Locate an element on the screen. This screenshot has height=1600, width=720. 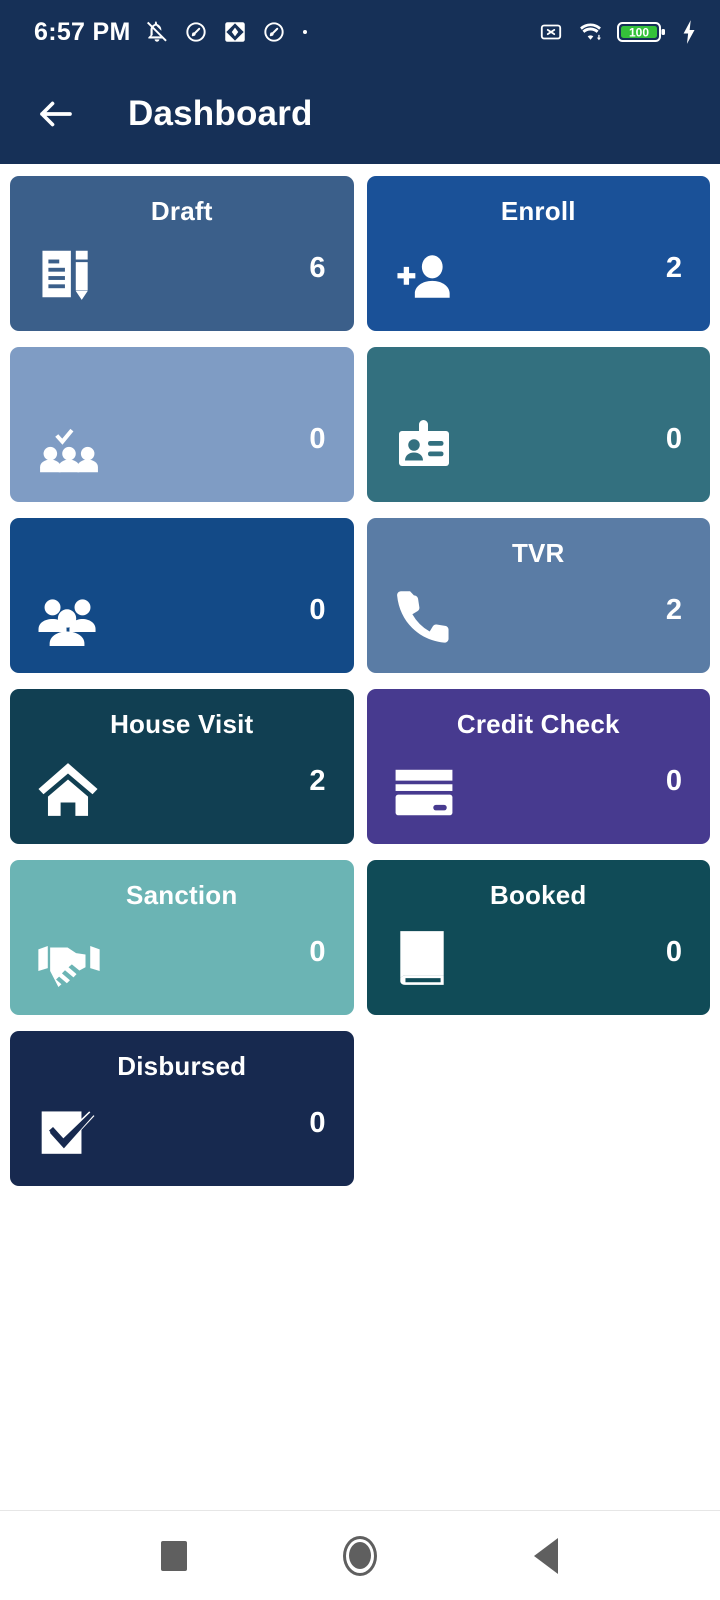
circle-icon is located at coordinates (360, 1555).